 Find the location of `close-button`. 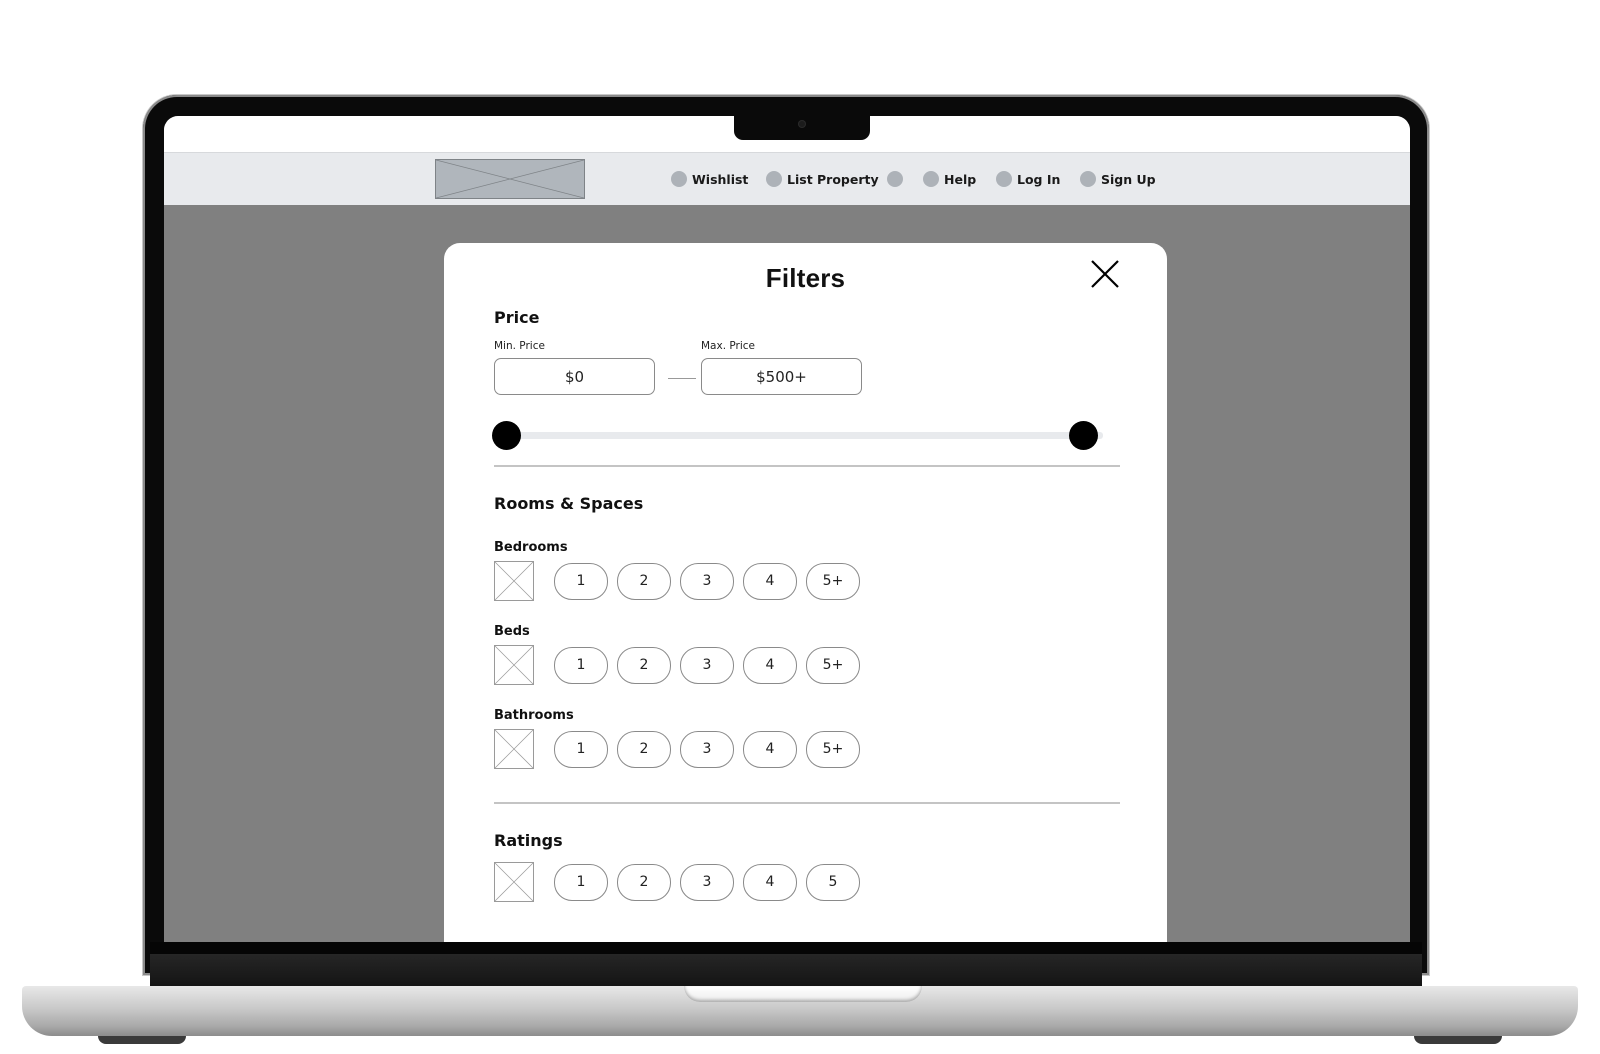

close-button is located at coordinates (1105, 274).